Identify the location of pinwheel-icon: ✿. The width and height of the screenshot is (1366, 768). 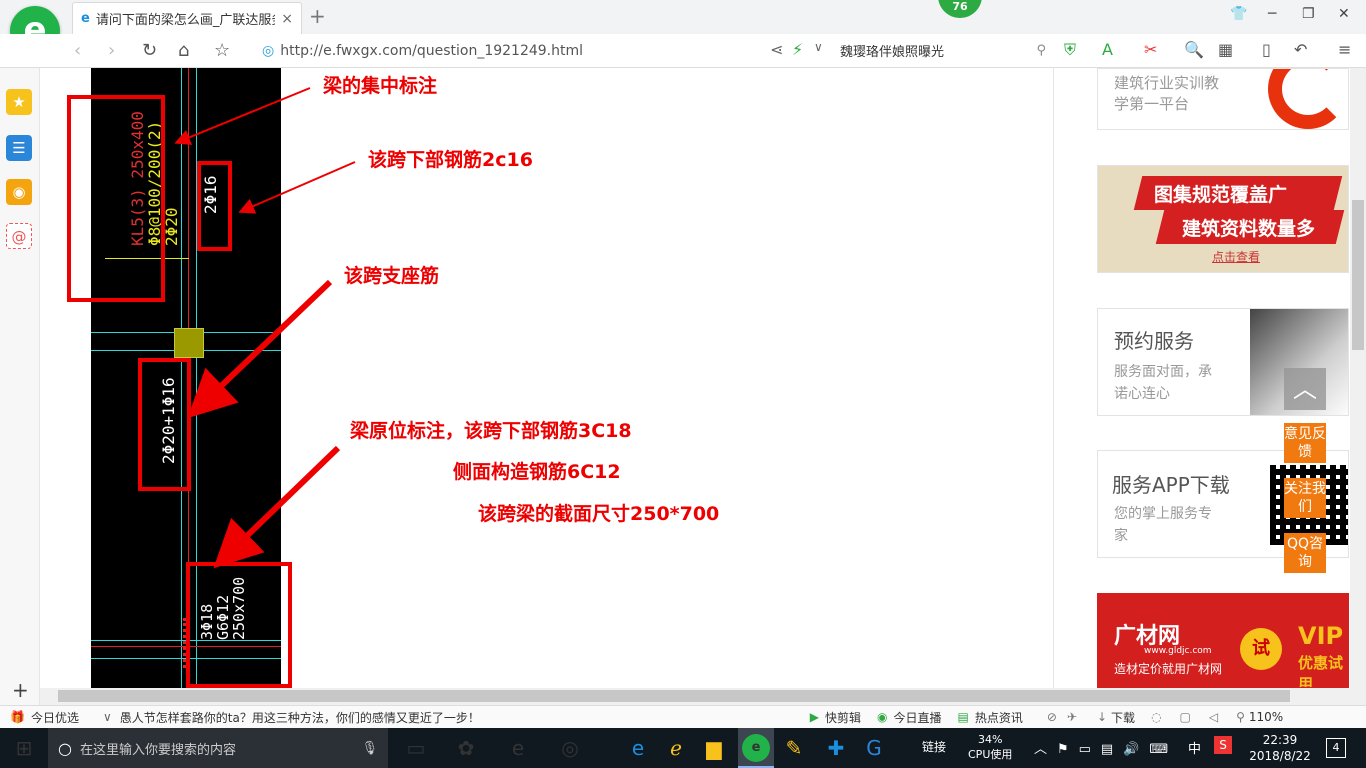
(466, 748).